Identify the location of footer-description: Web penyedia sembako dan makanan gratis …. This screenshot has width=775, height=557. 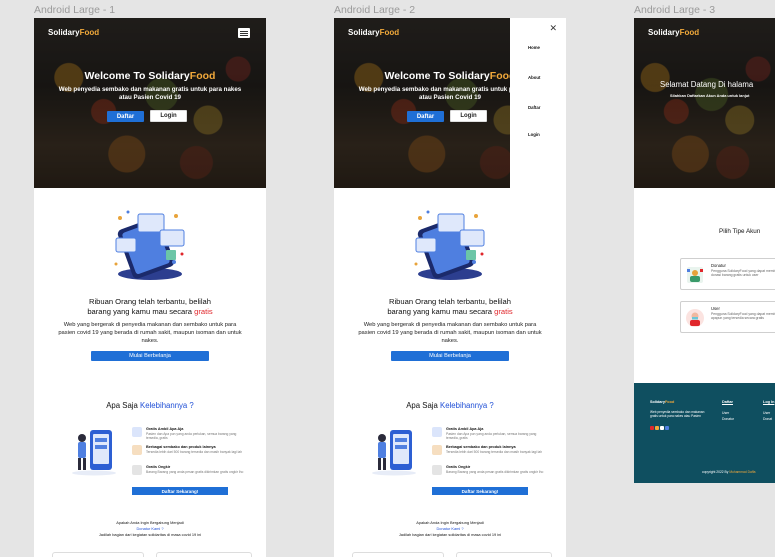
(677, 414).